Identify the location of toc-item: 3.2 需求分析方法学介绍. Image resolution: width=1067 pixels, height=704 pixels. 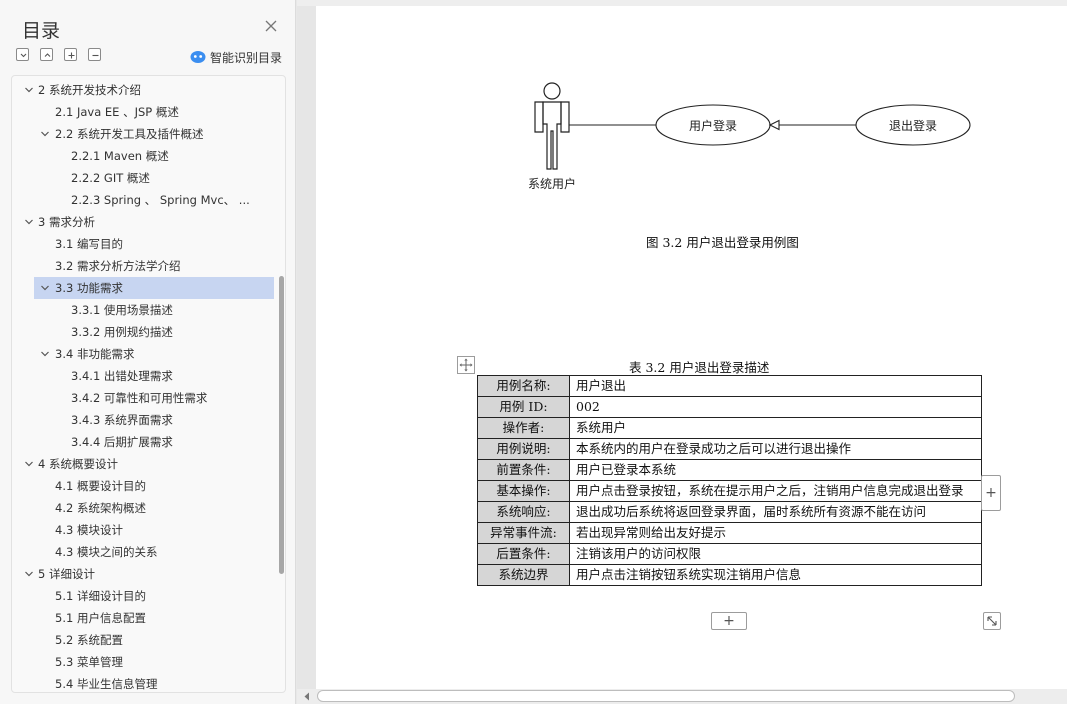
(143, 266).